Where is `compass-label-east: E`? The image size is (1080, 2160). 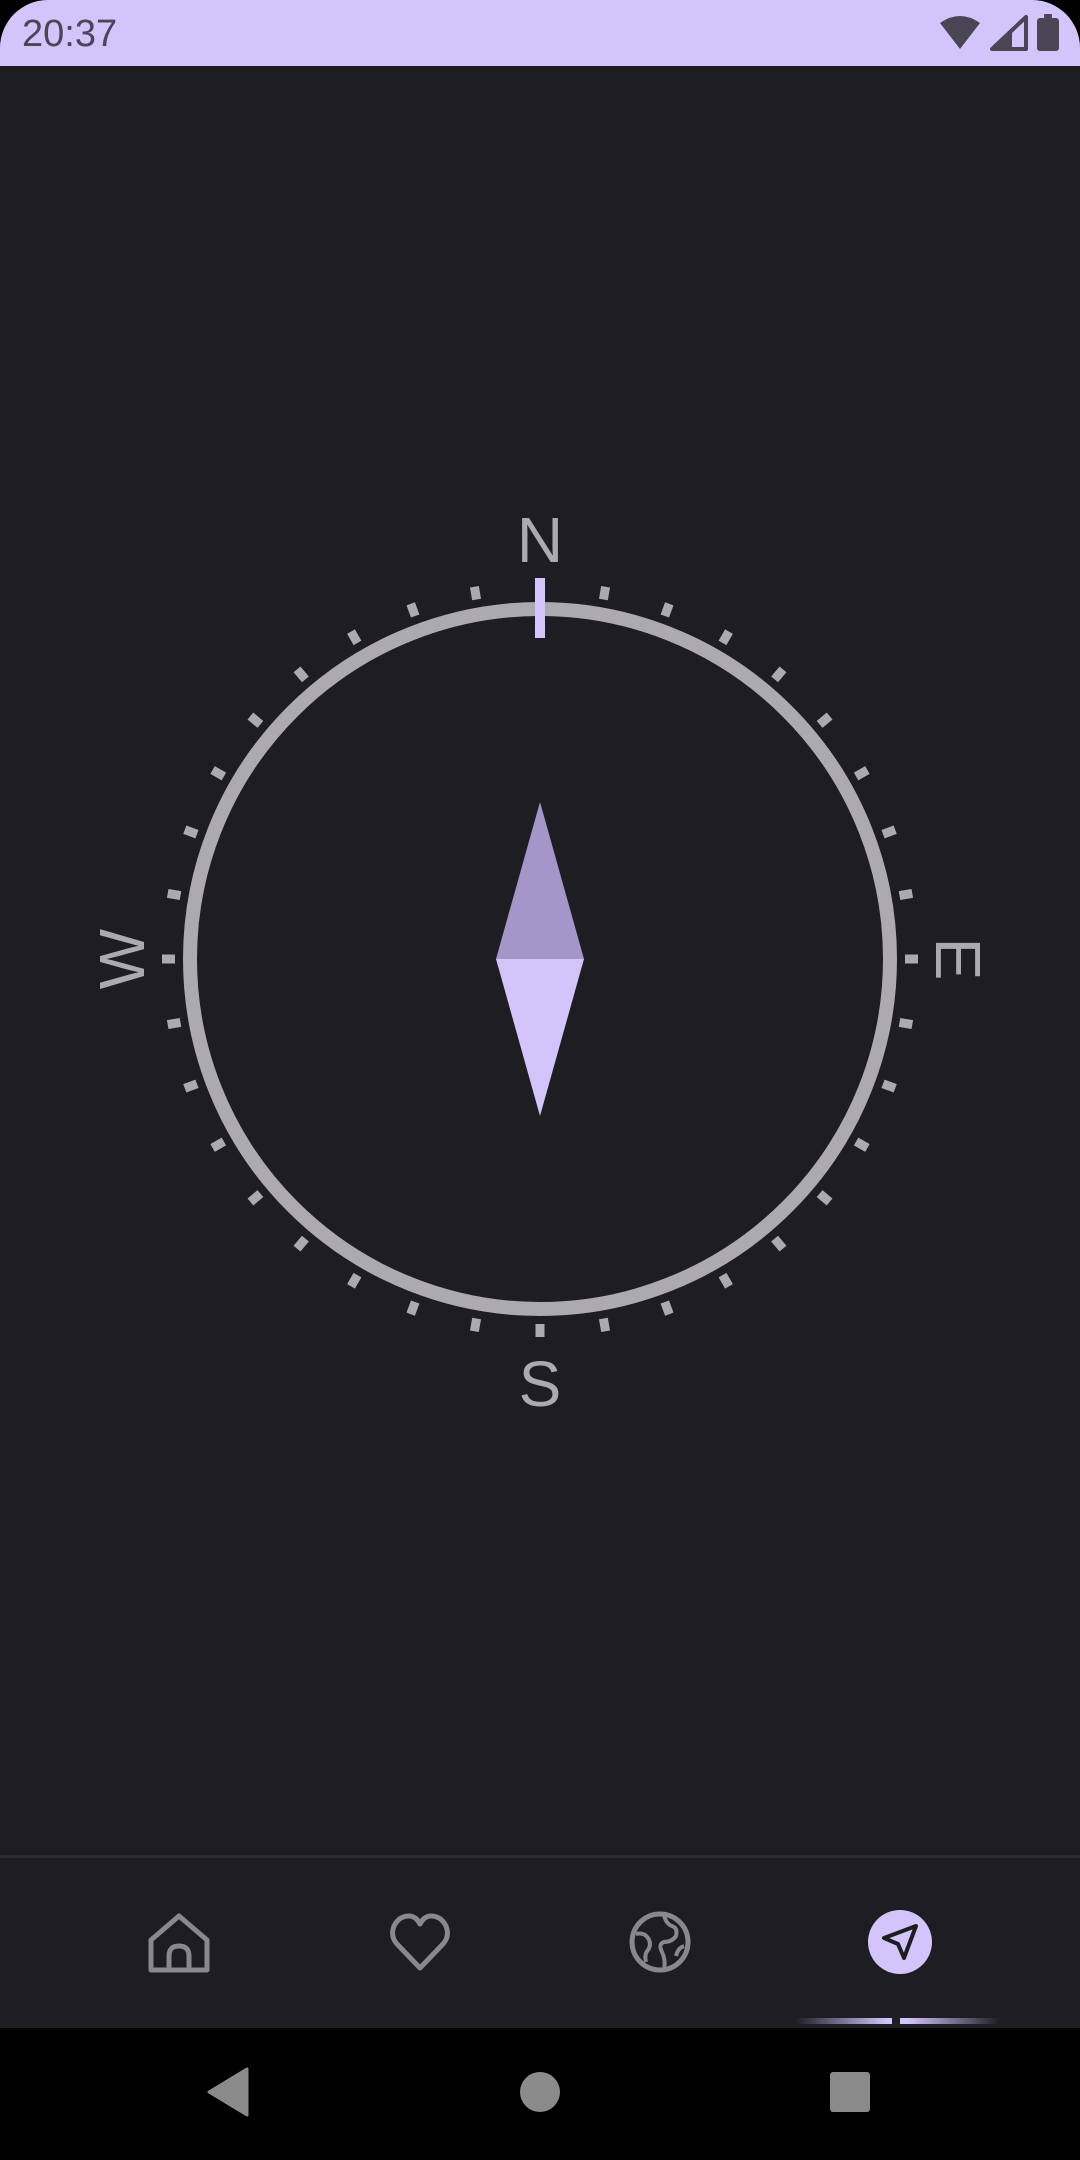
compass-label-east: E is located at coordinates (958, 959).